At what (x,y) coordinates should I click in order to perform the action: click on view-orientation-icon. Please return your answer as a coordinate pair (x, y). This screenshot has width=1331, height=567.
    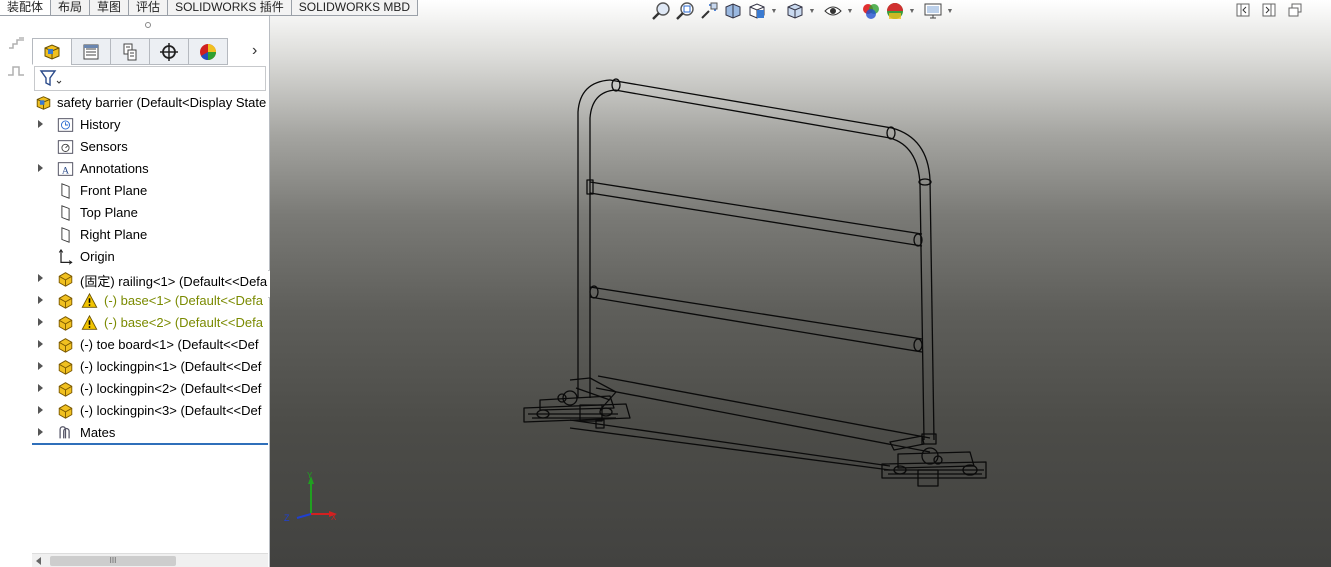
    Looking at the image, I should click on (757, 11).